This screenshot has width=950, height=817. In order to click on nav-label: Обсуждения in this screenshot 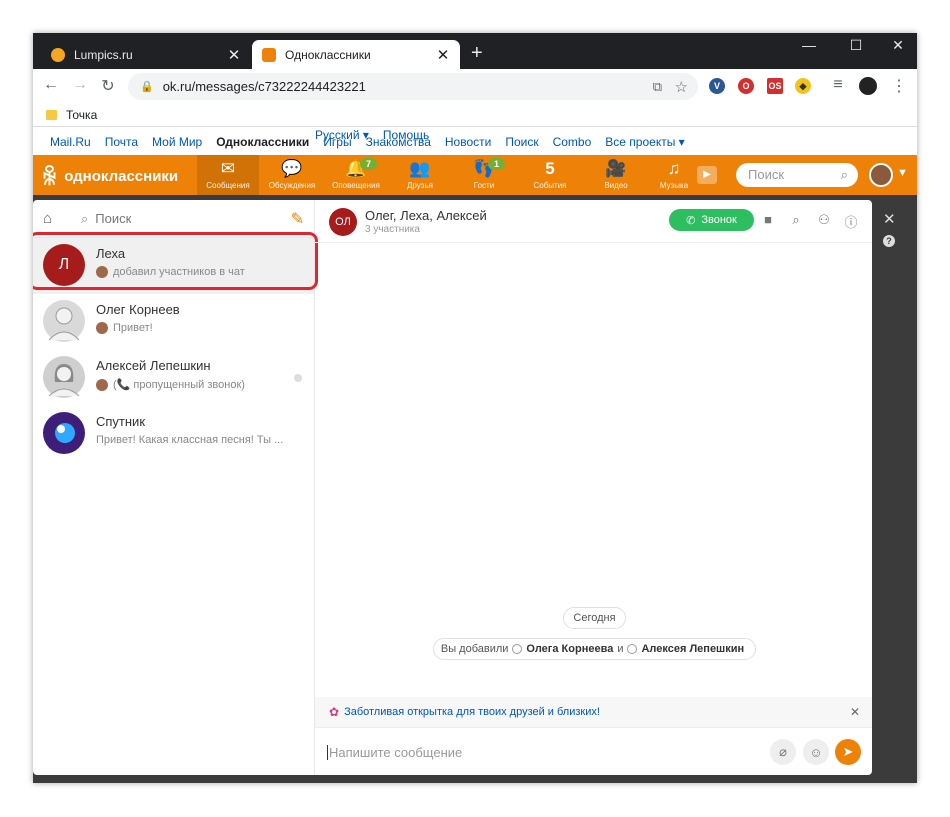, I will do `click(292, 185)`.